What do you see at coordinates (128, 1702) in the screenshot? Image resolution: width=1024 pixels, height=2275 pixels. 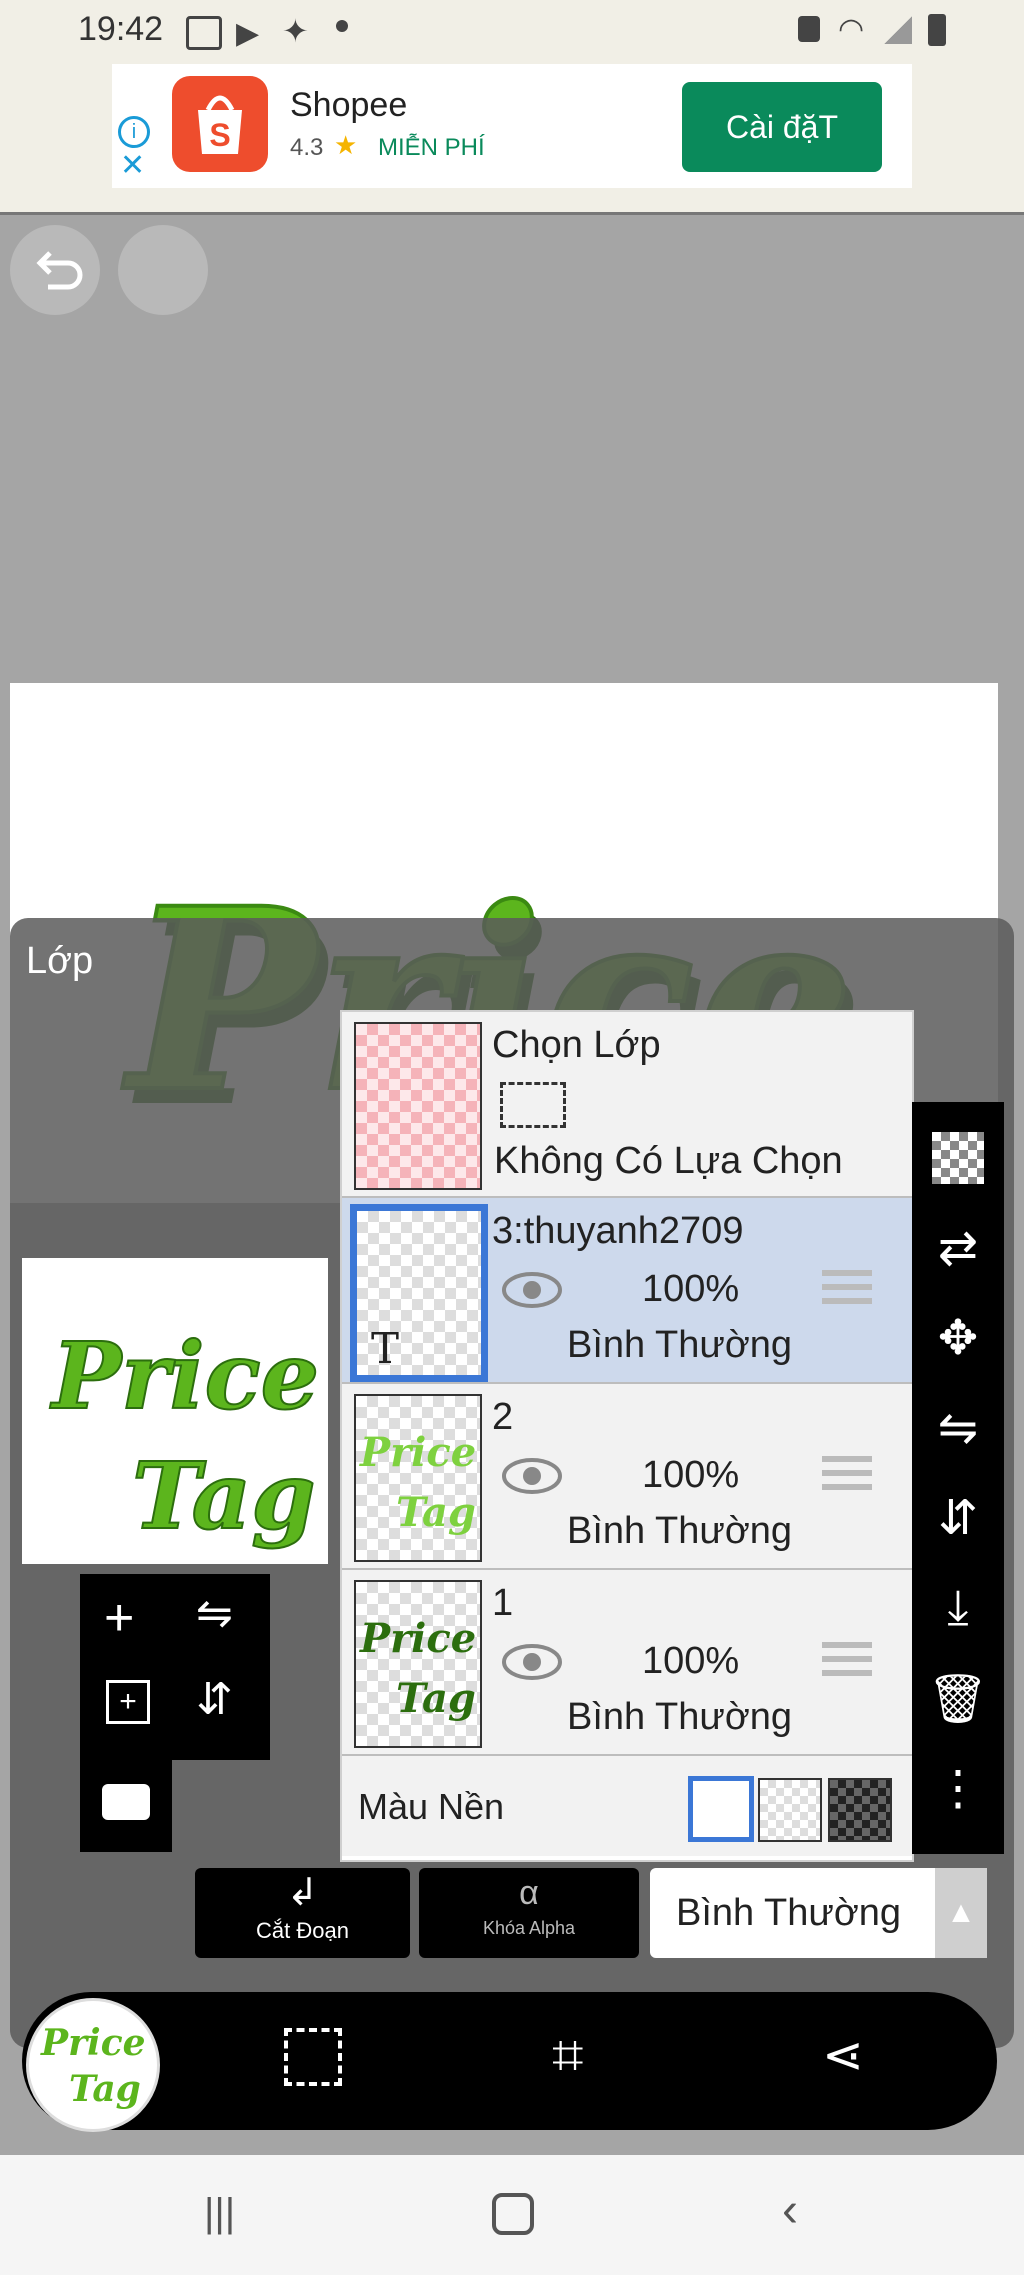 I see `duplicate-layer-icon: +` at bounding box center [128, 1702].